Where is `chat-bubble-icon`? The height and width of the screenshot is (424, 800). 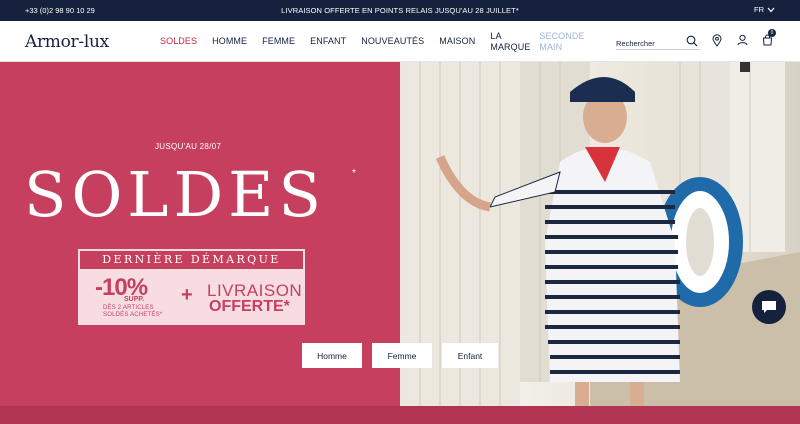 chat-bubble-icon is located at coordinates (769, 307).